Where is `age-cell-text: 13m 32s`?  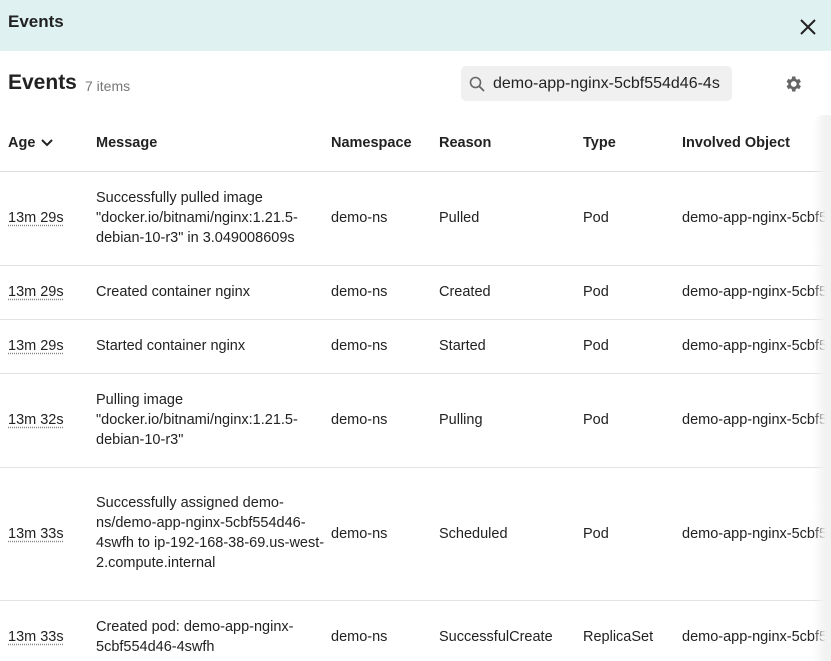
age-cell-text: 13m 32s is located at coordinates (36, 420).